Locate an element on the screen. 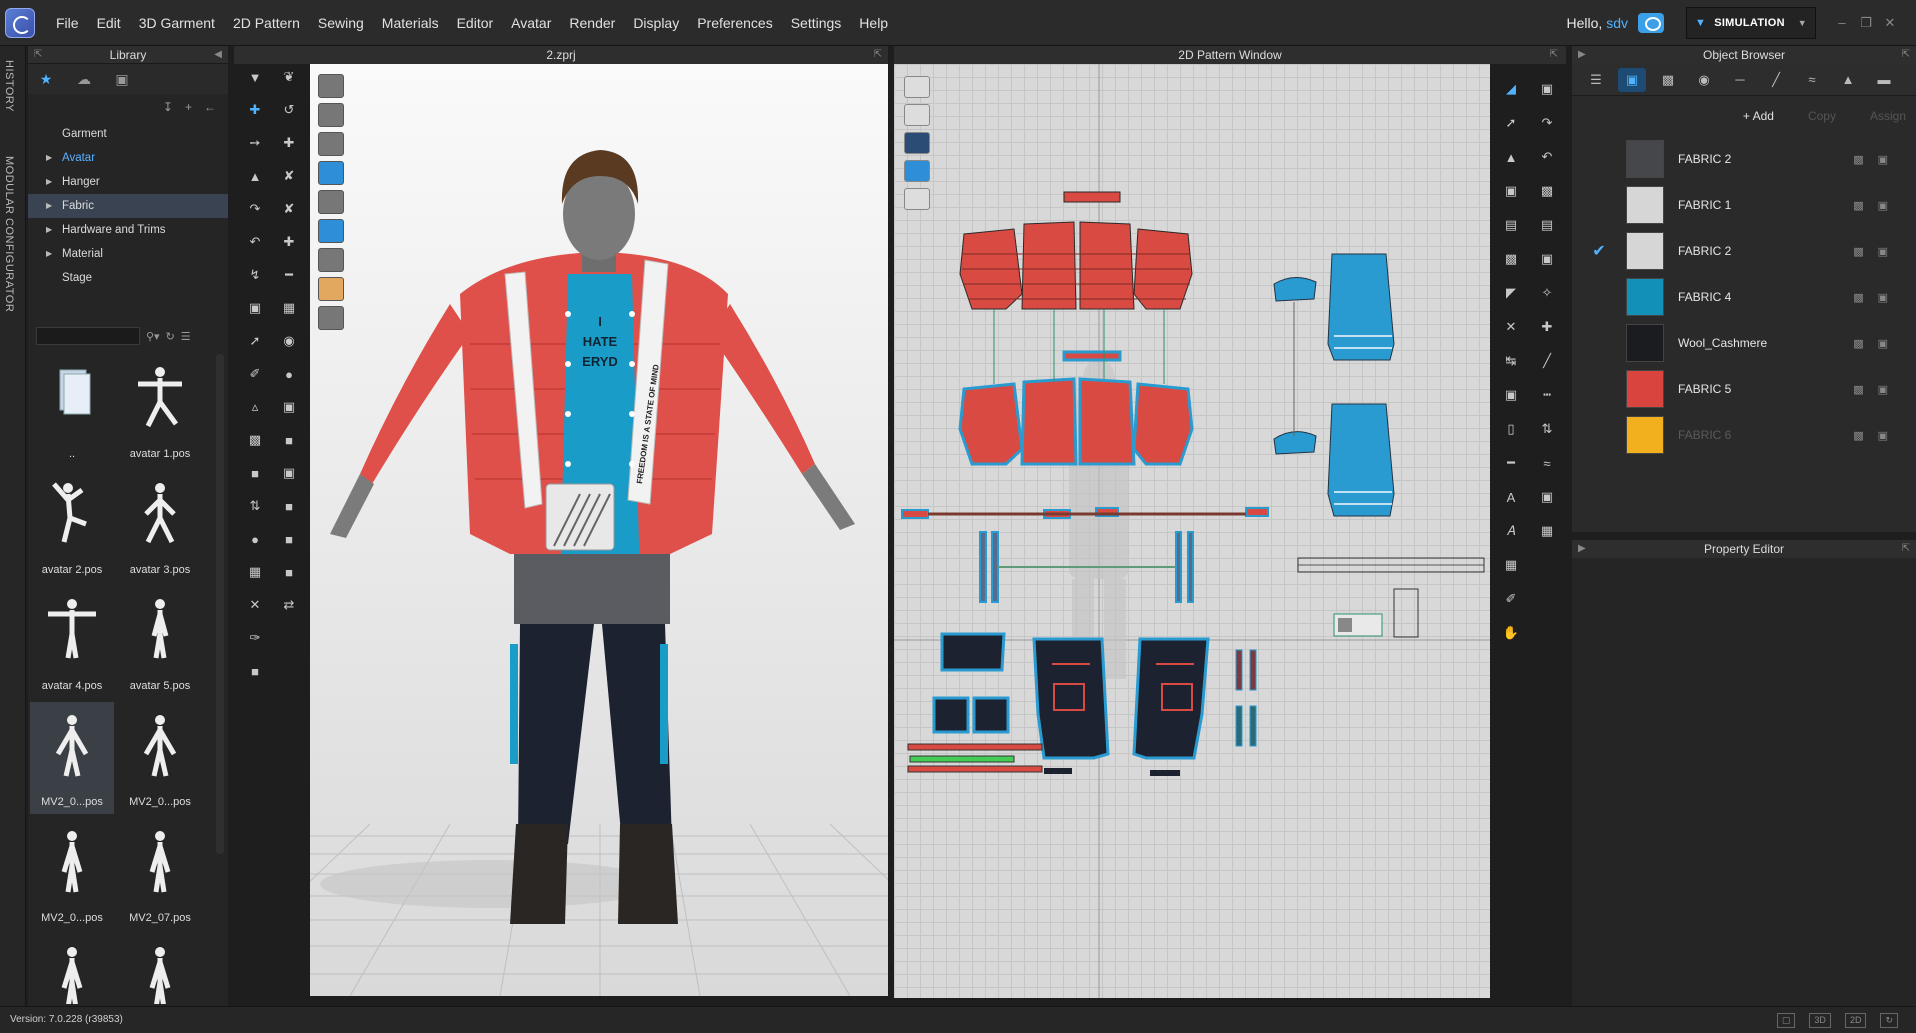 The height and width of the screenshot is (1033, 1916). back-arrow-icon: ← is located at coordinates (210, 107).